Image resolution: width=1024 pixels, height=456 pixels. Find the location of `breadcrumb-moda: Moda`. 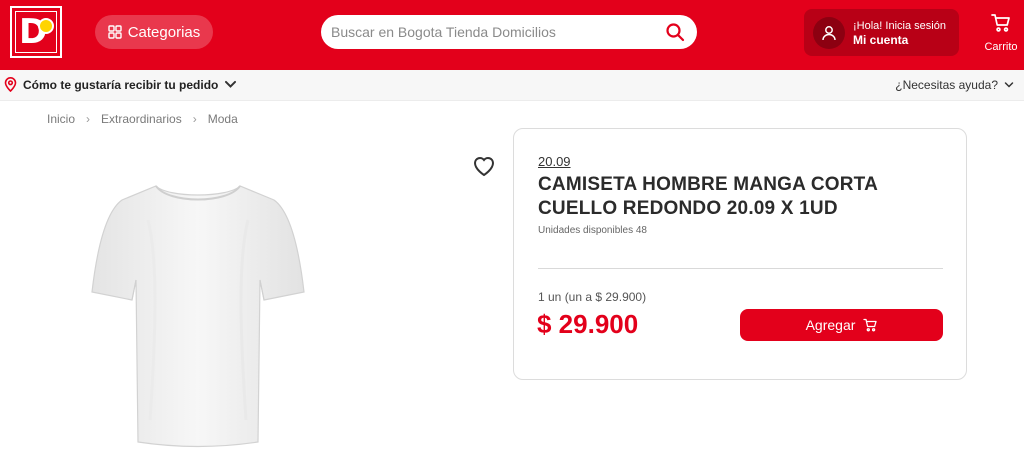

breadcrumb-moda: Moda is located at coordinates (223, 119).